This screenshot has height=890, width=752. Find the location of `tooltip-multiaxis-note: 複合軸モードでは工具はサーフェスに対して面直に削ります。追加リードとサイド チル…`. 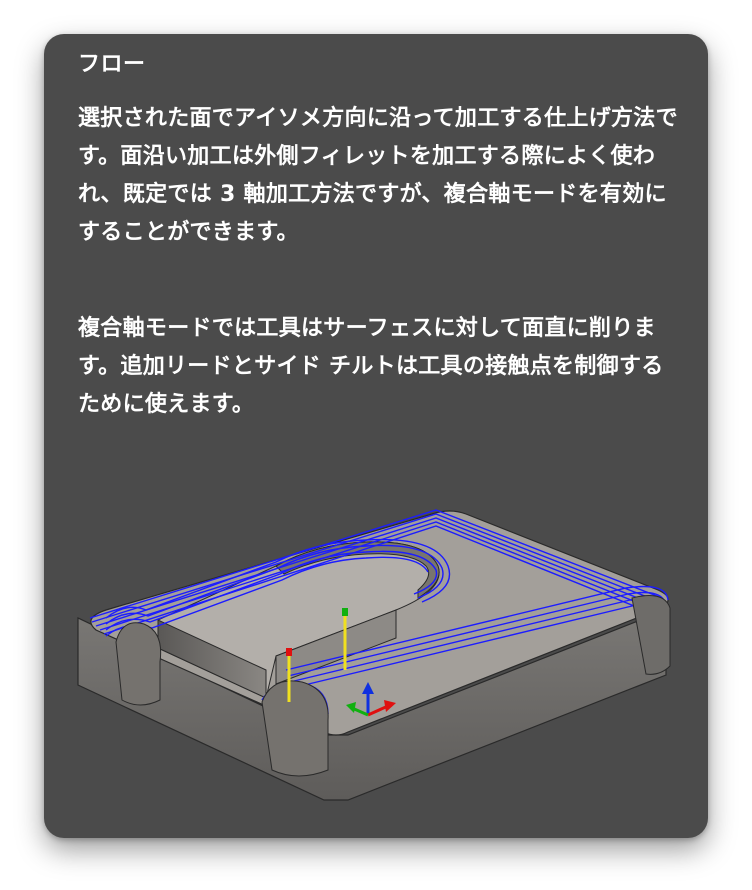

tooltip-multiaxis-note: 複合軸モードでは工具はサーフェスに対して面直に削ります。追加リードとサイド チル… is located at coordinates (371, 366).